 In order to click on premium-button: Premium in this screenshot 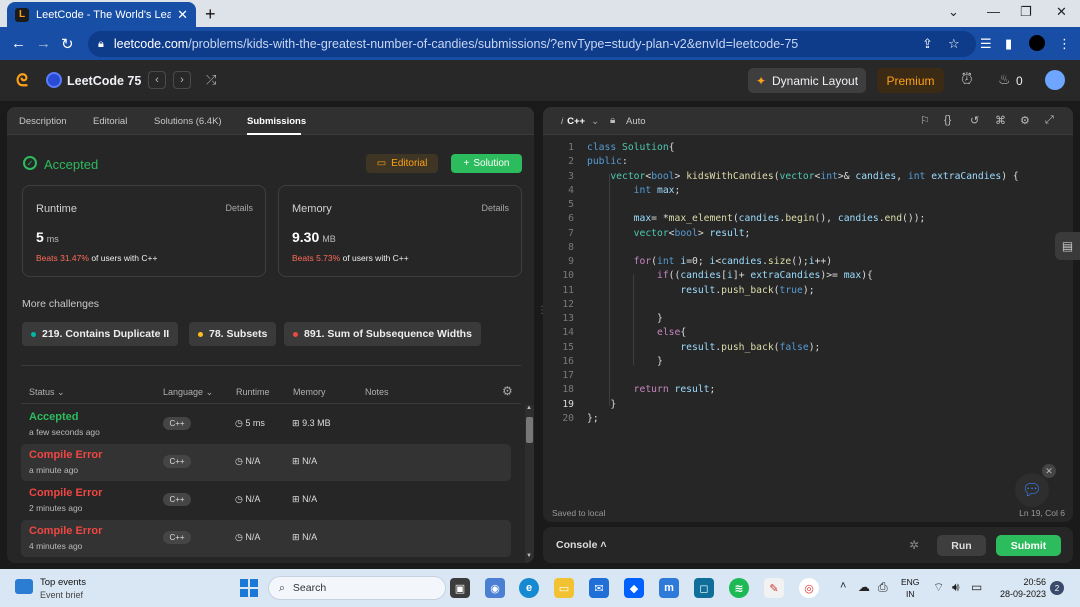, I will do `click(910, 80)`.